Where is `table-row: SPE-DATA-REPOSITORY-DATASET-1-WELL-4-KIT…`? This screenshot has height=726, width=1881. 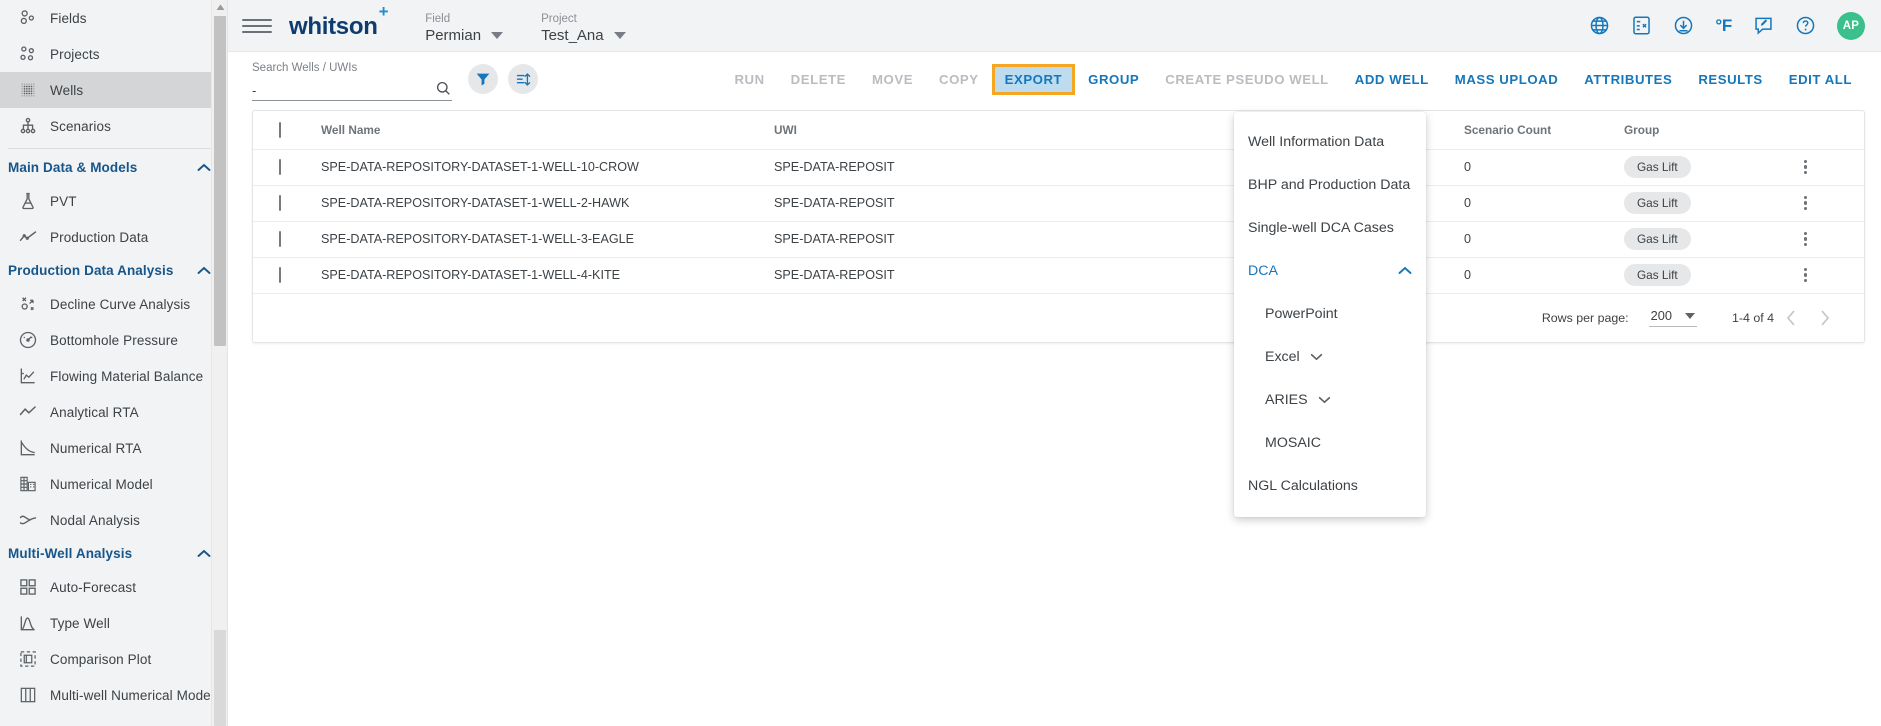
table-row: SPE-DATA-REPOSITORY-DATASET-1-WELL-4-KIT… is located at coordinates (1058, 275).